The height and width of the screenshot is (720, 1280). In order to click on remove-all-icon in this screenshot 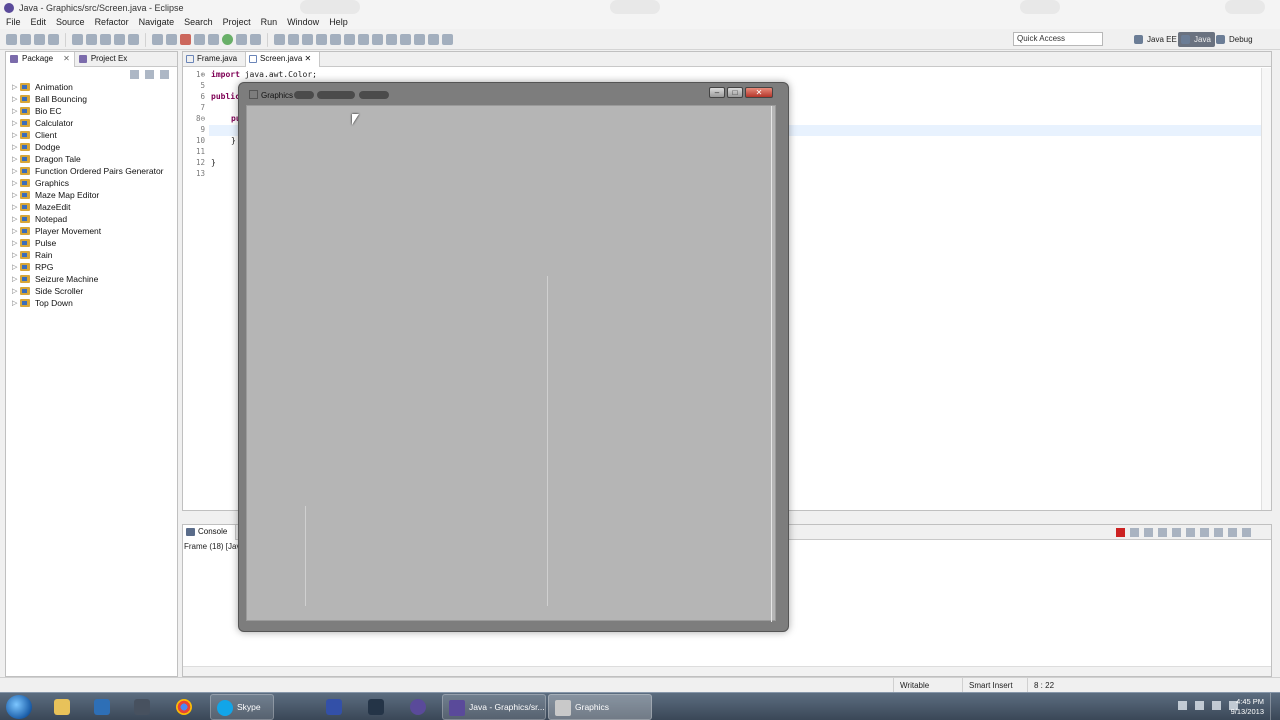, I will do `click(1148, 532)`.